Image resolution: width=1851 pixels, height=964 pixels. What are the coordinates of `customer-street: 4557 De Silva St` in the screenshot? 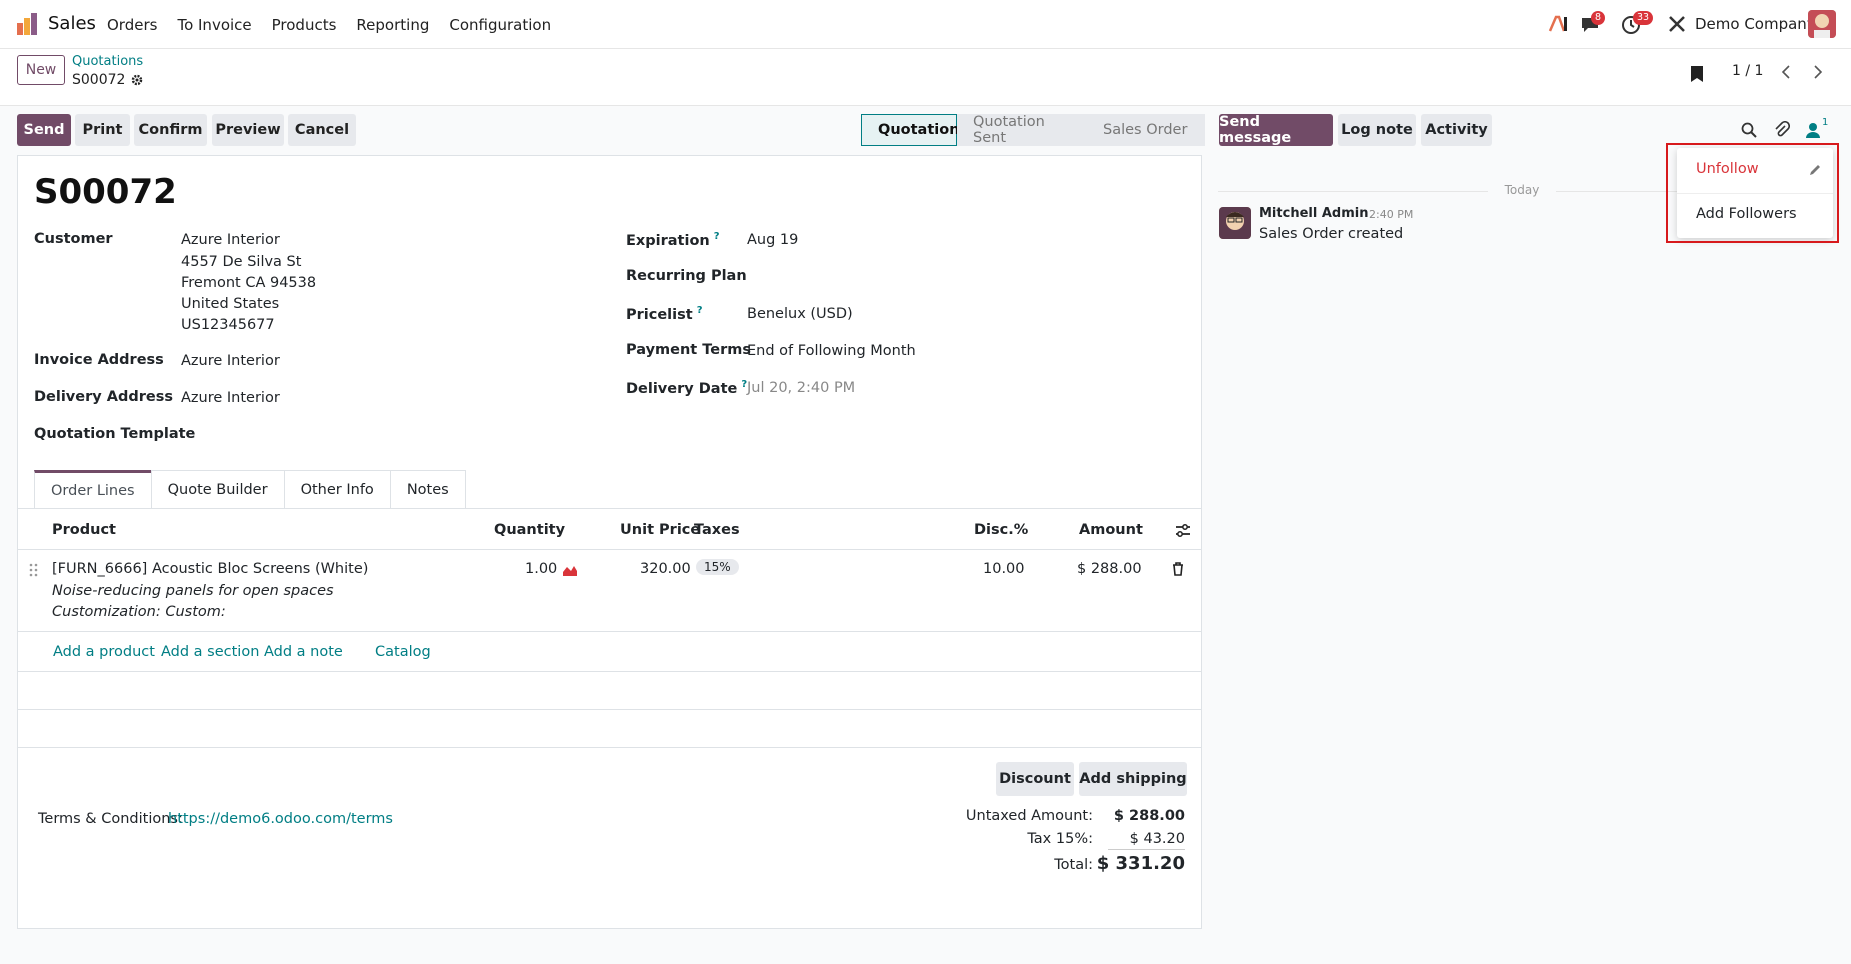 It's located at (241, 262).